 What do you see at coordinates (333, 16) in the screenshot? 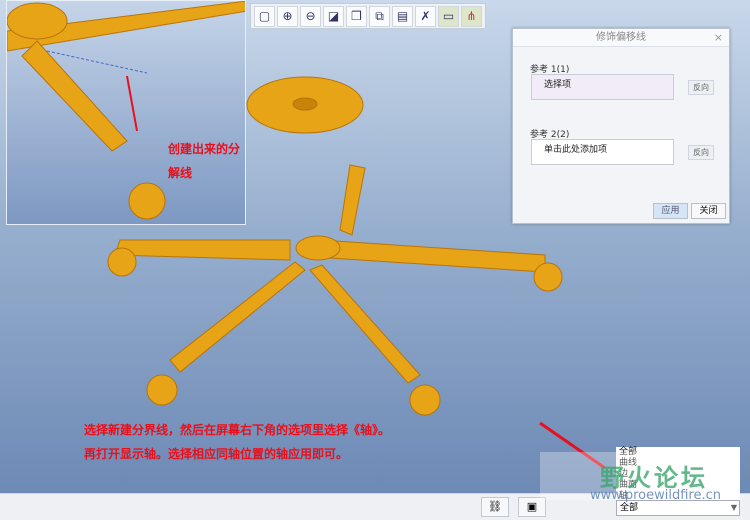
I see `repaint-icon: ◪` at bounding box center [333, 16].